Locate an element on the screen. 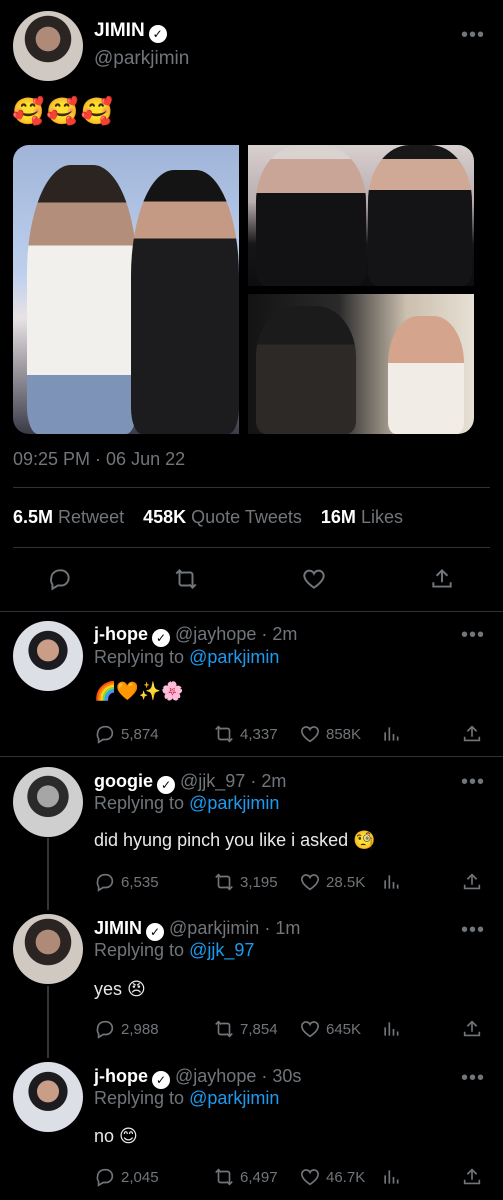  reply-button: 6,535 is located at coordinates (153, 882).